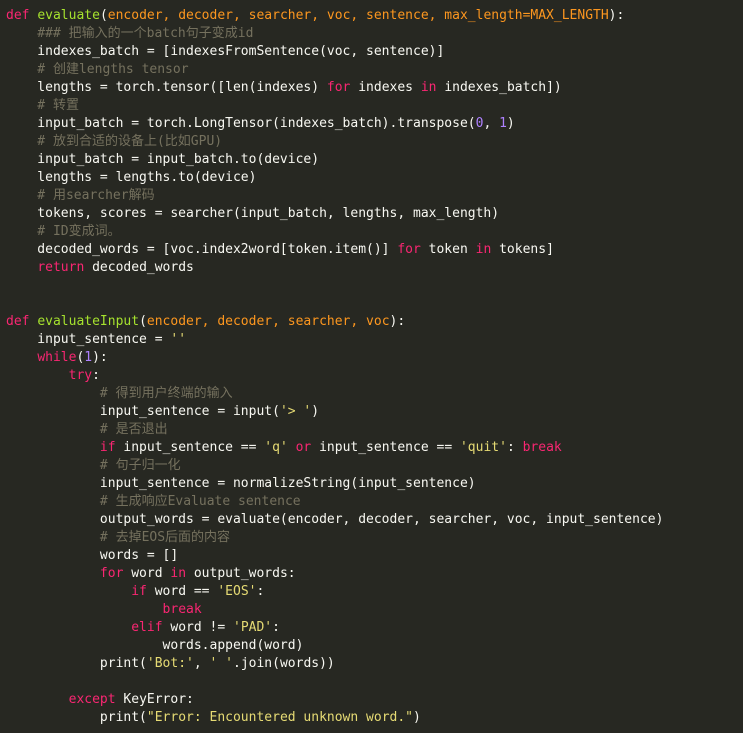  Describe the element at coordinates (374, 628) in the screenshot. I see `code-line: elif word != 'PAD':` at that location.